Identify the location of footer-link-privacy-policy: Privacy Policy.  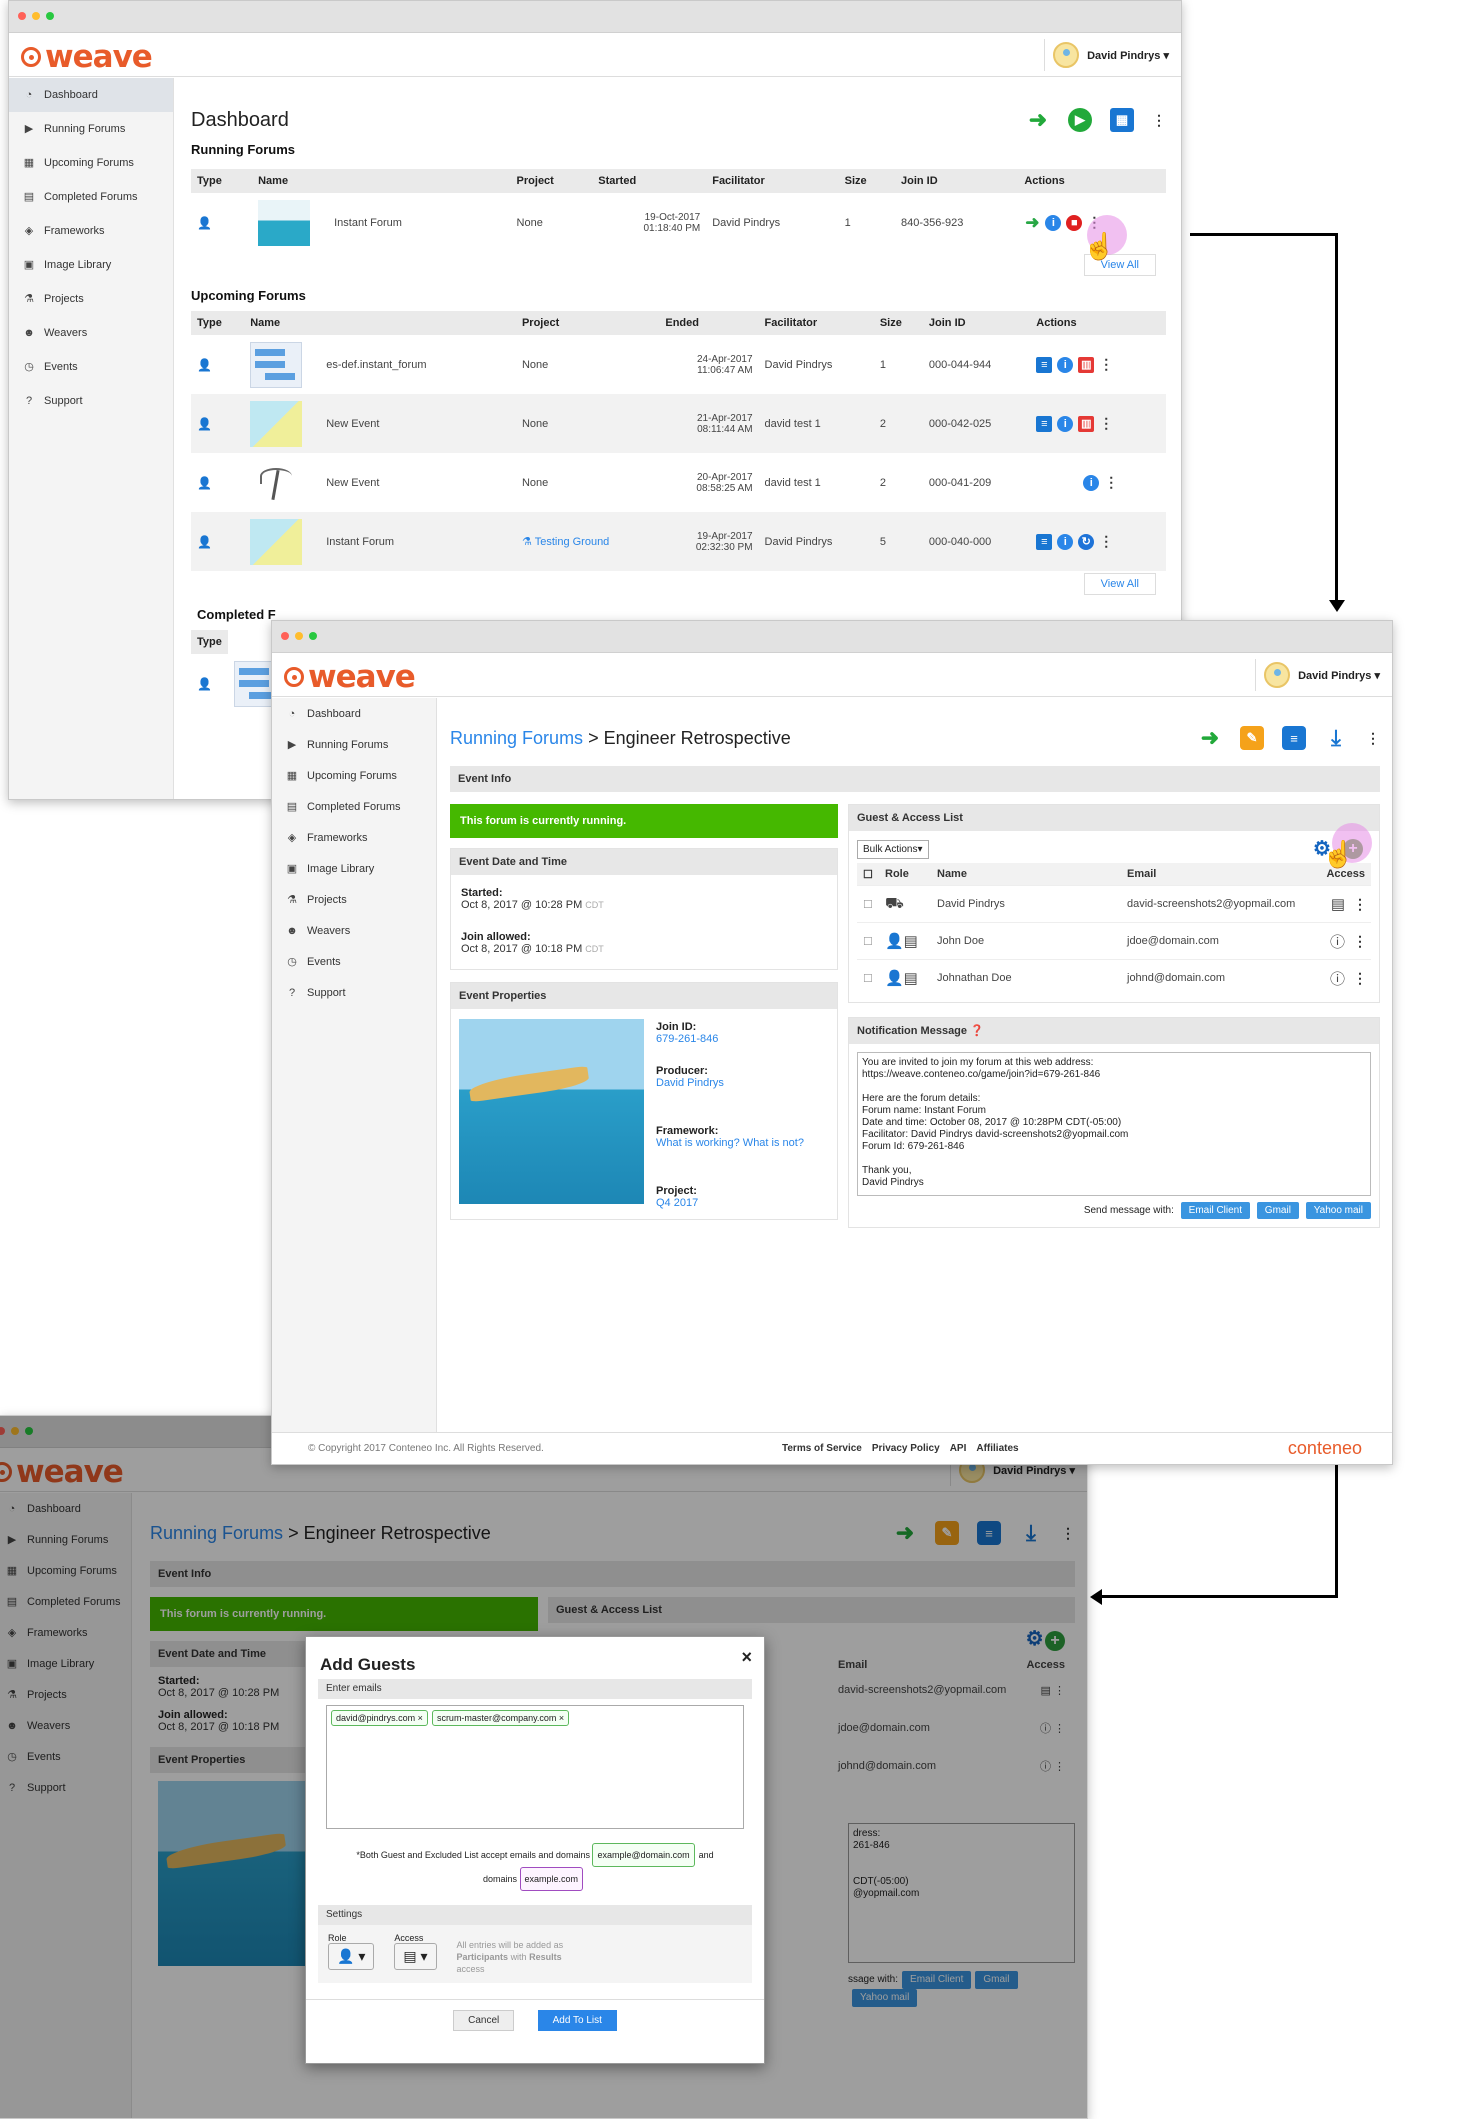
(906, 1448).